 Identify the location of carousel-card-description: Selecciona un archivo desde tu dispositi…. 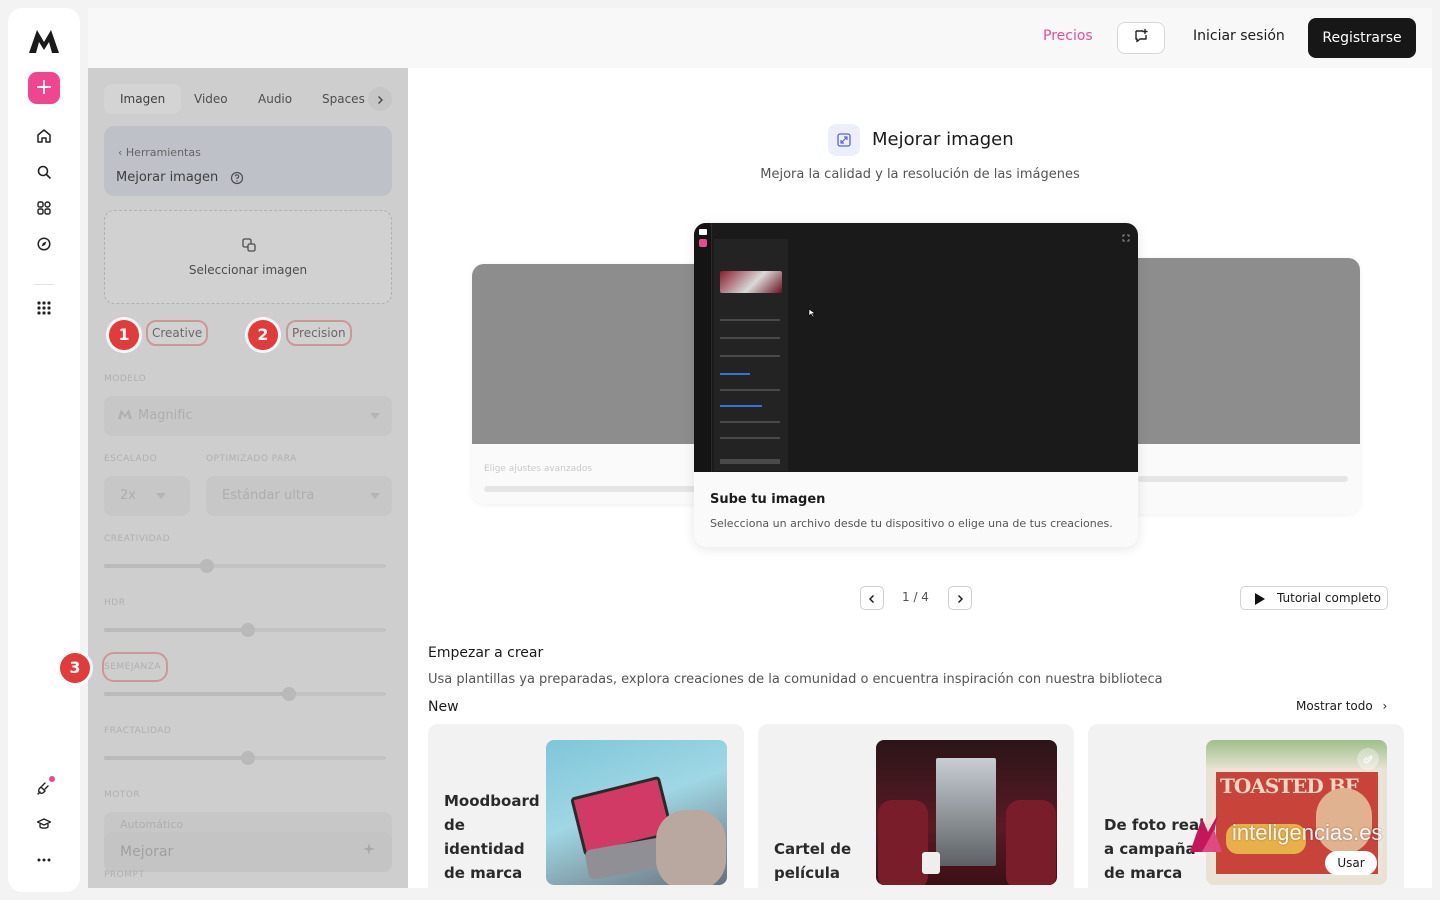
(911, 523).